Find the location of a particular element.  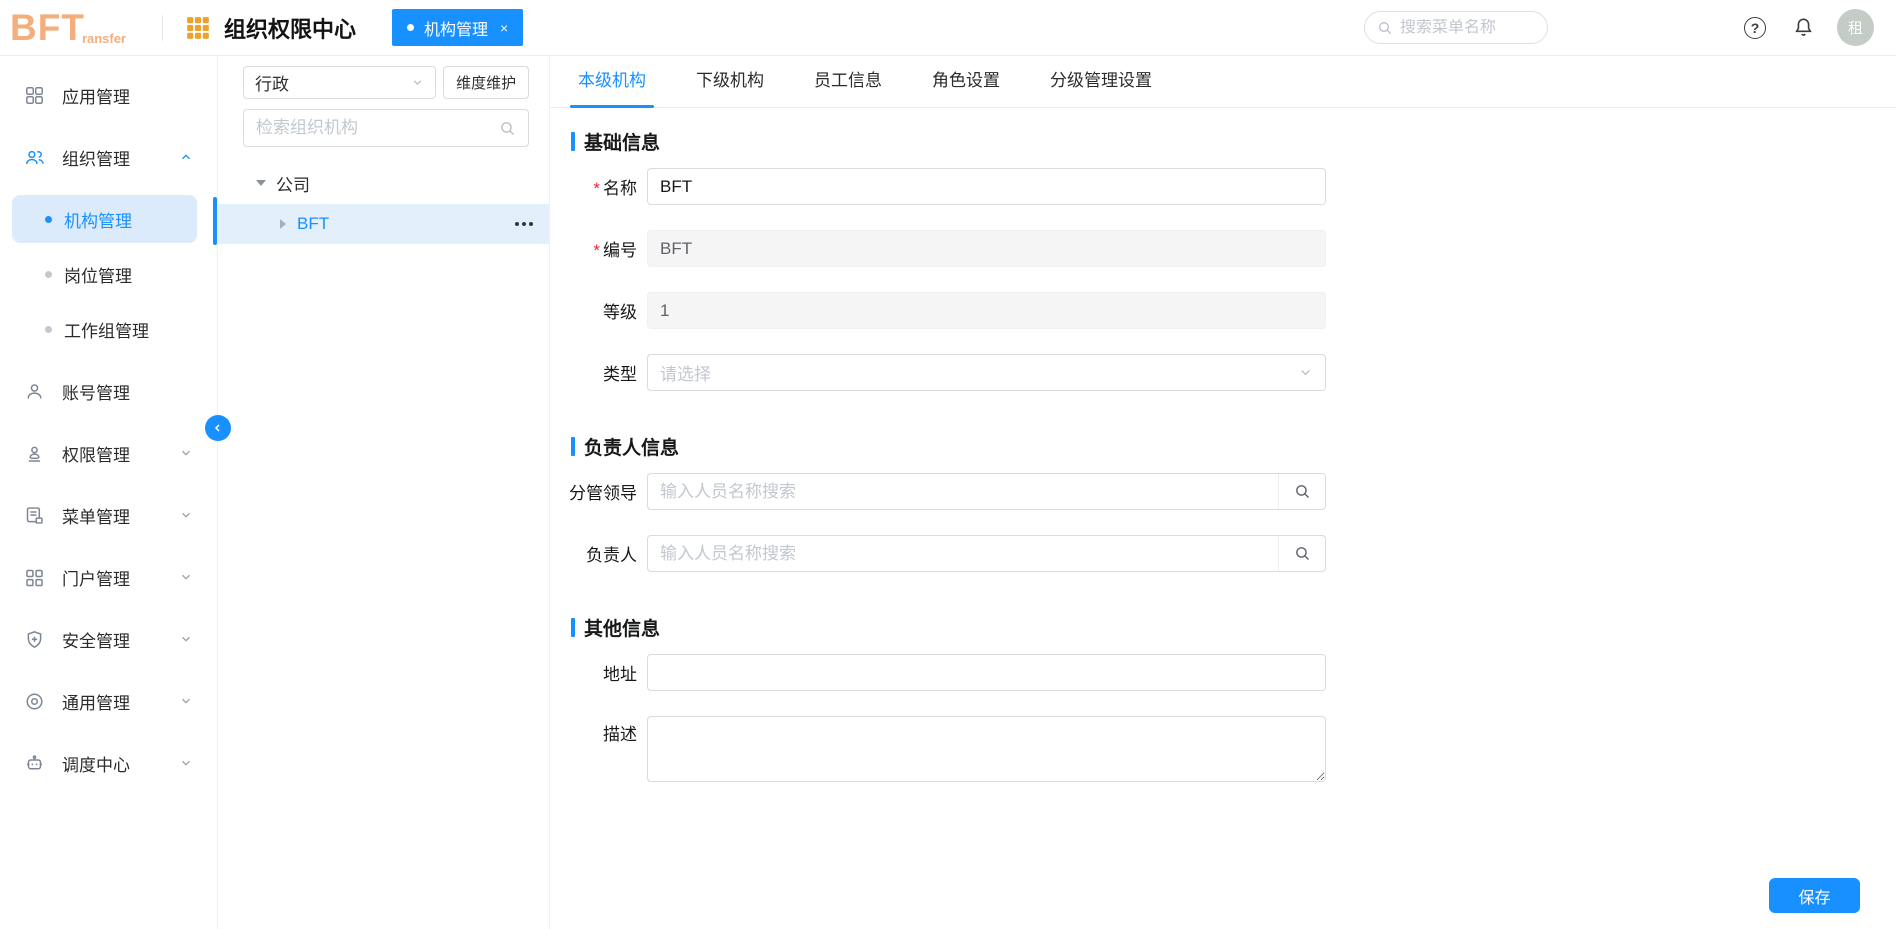

user-icon is located at coordinates (34, 391).